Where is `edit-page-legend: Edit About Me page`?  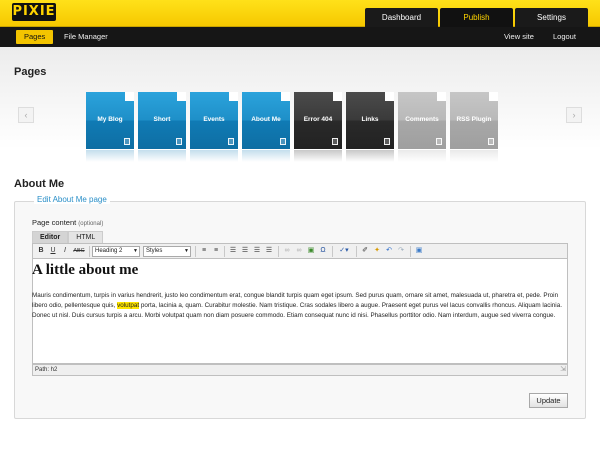 edit-page-legend: Edit About Me page is located at coordinates (72, 199).